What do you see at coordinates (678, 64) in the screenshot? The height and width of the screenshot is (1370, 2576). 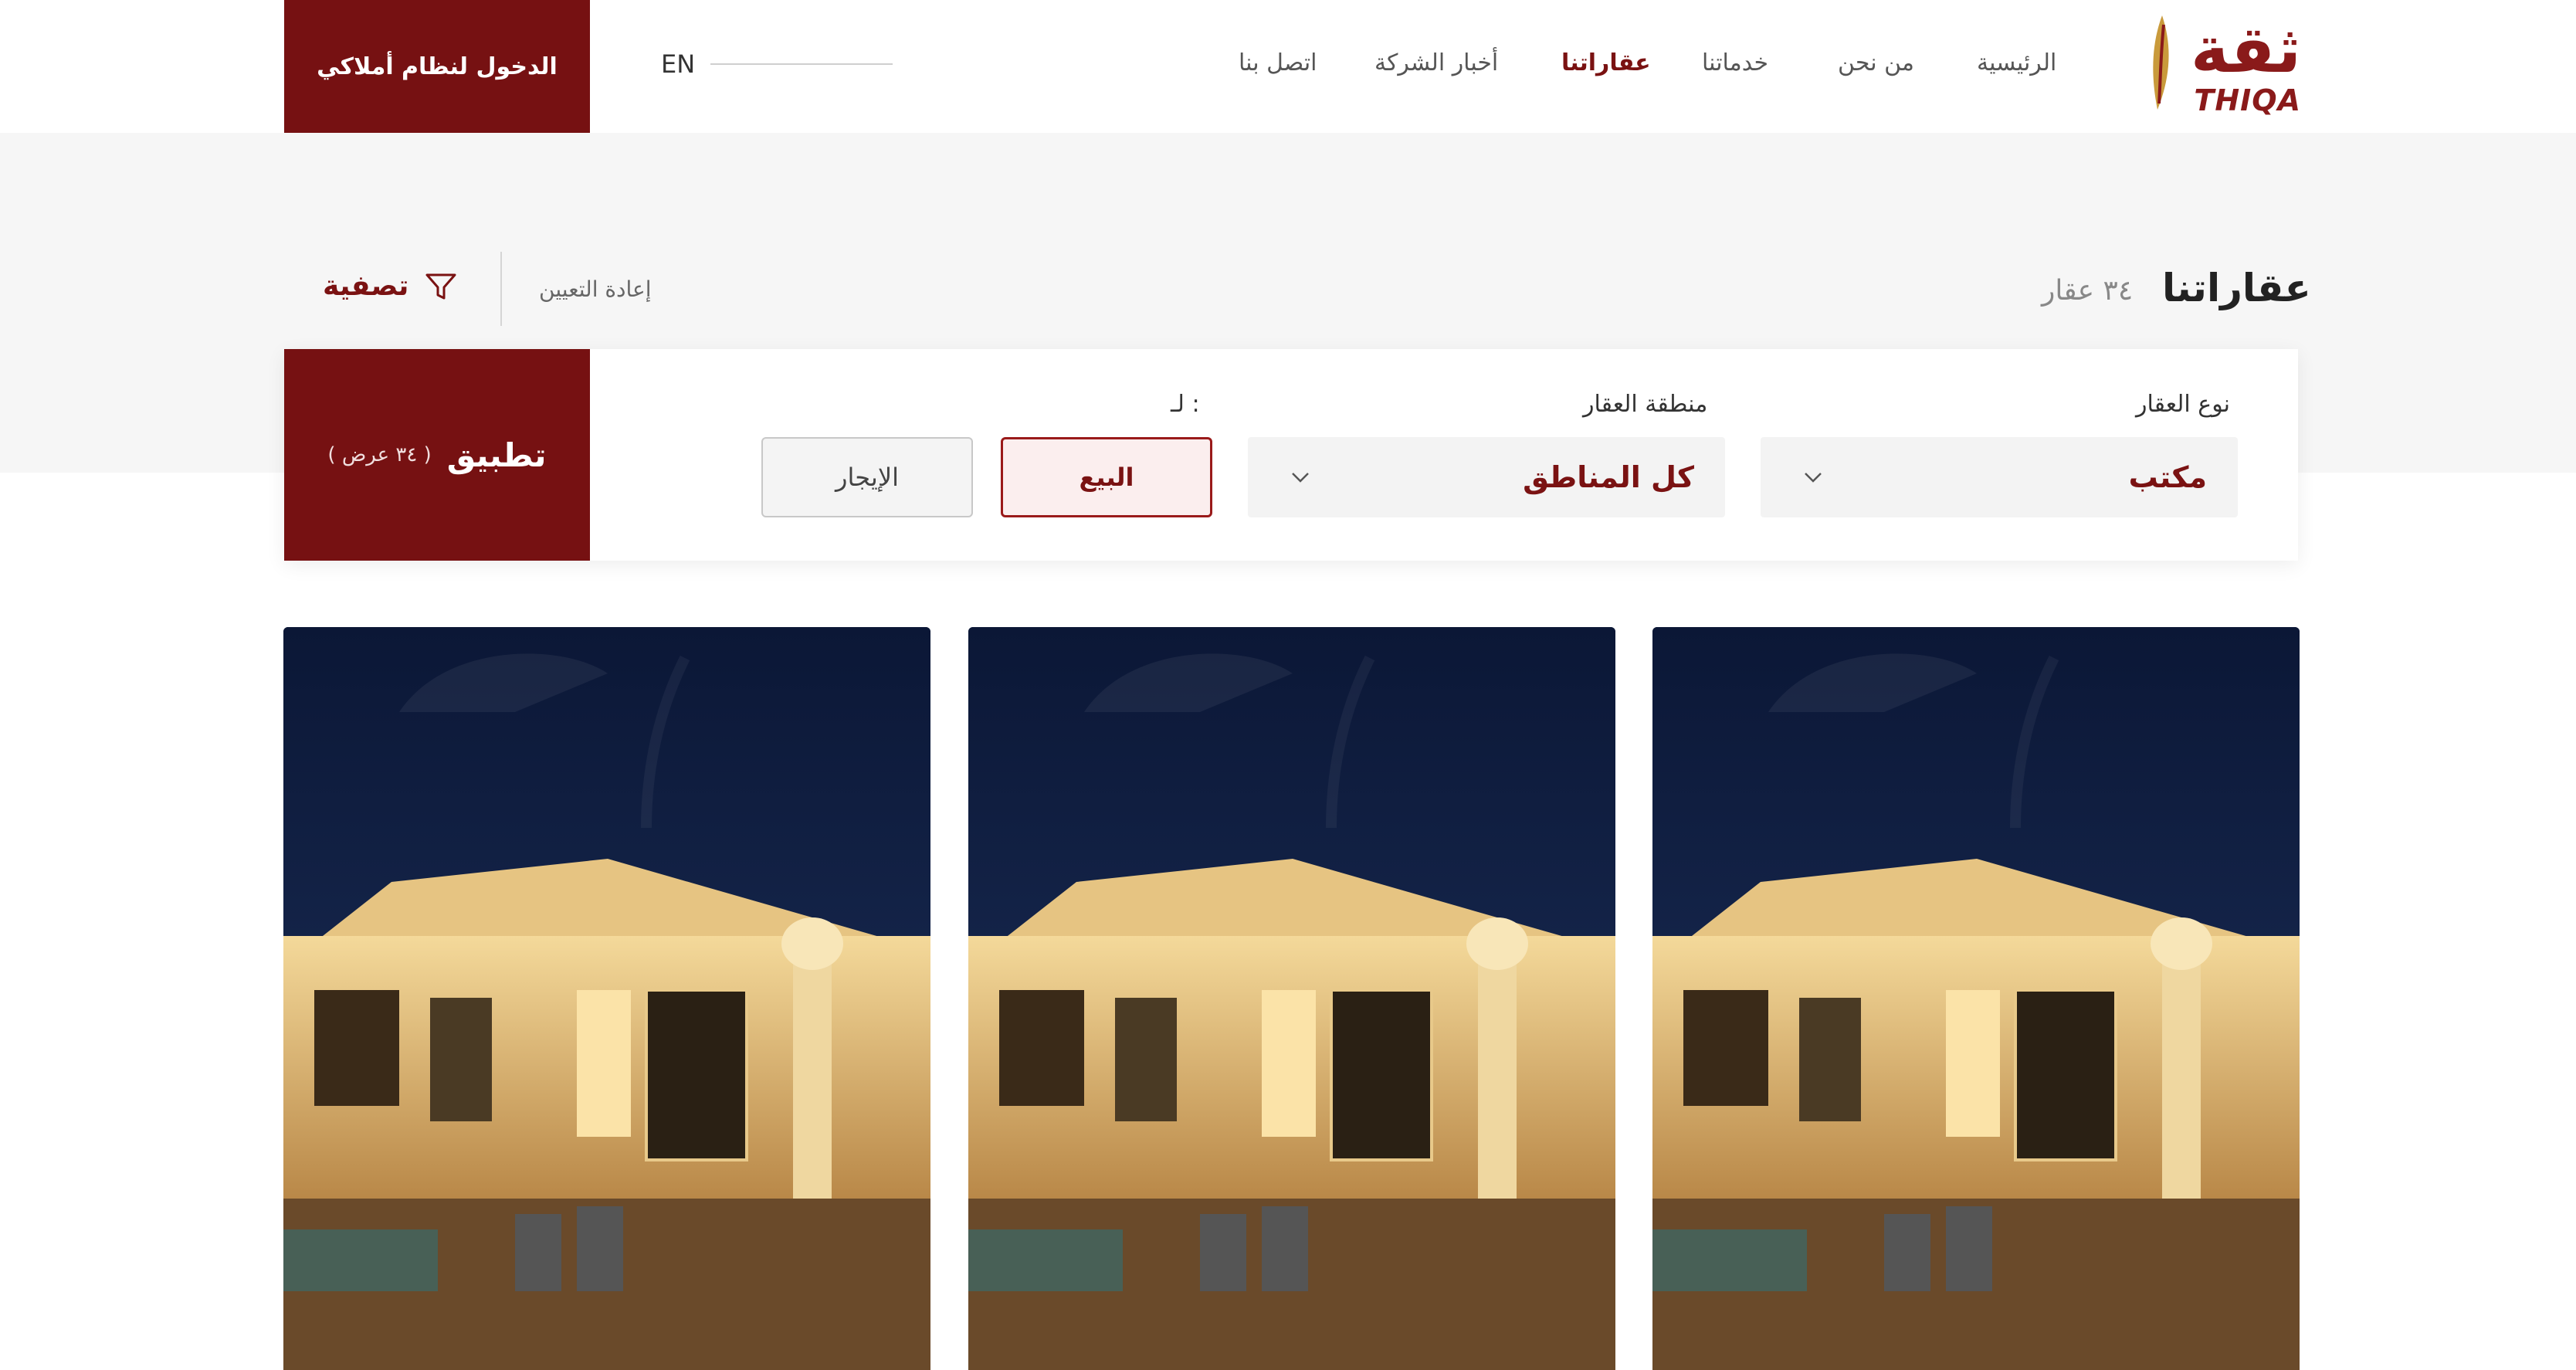 I see `language-switch: EN` at bounding box center [678, 64].